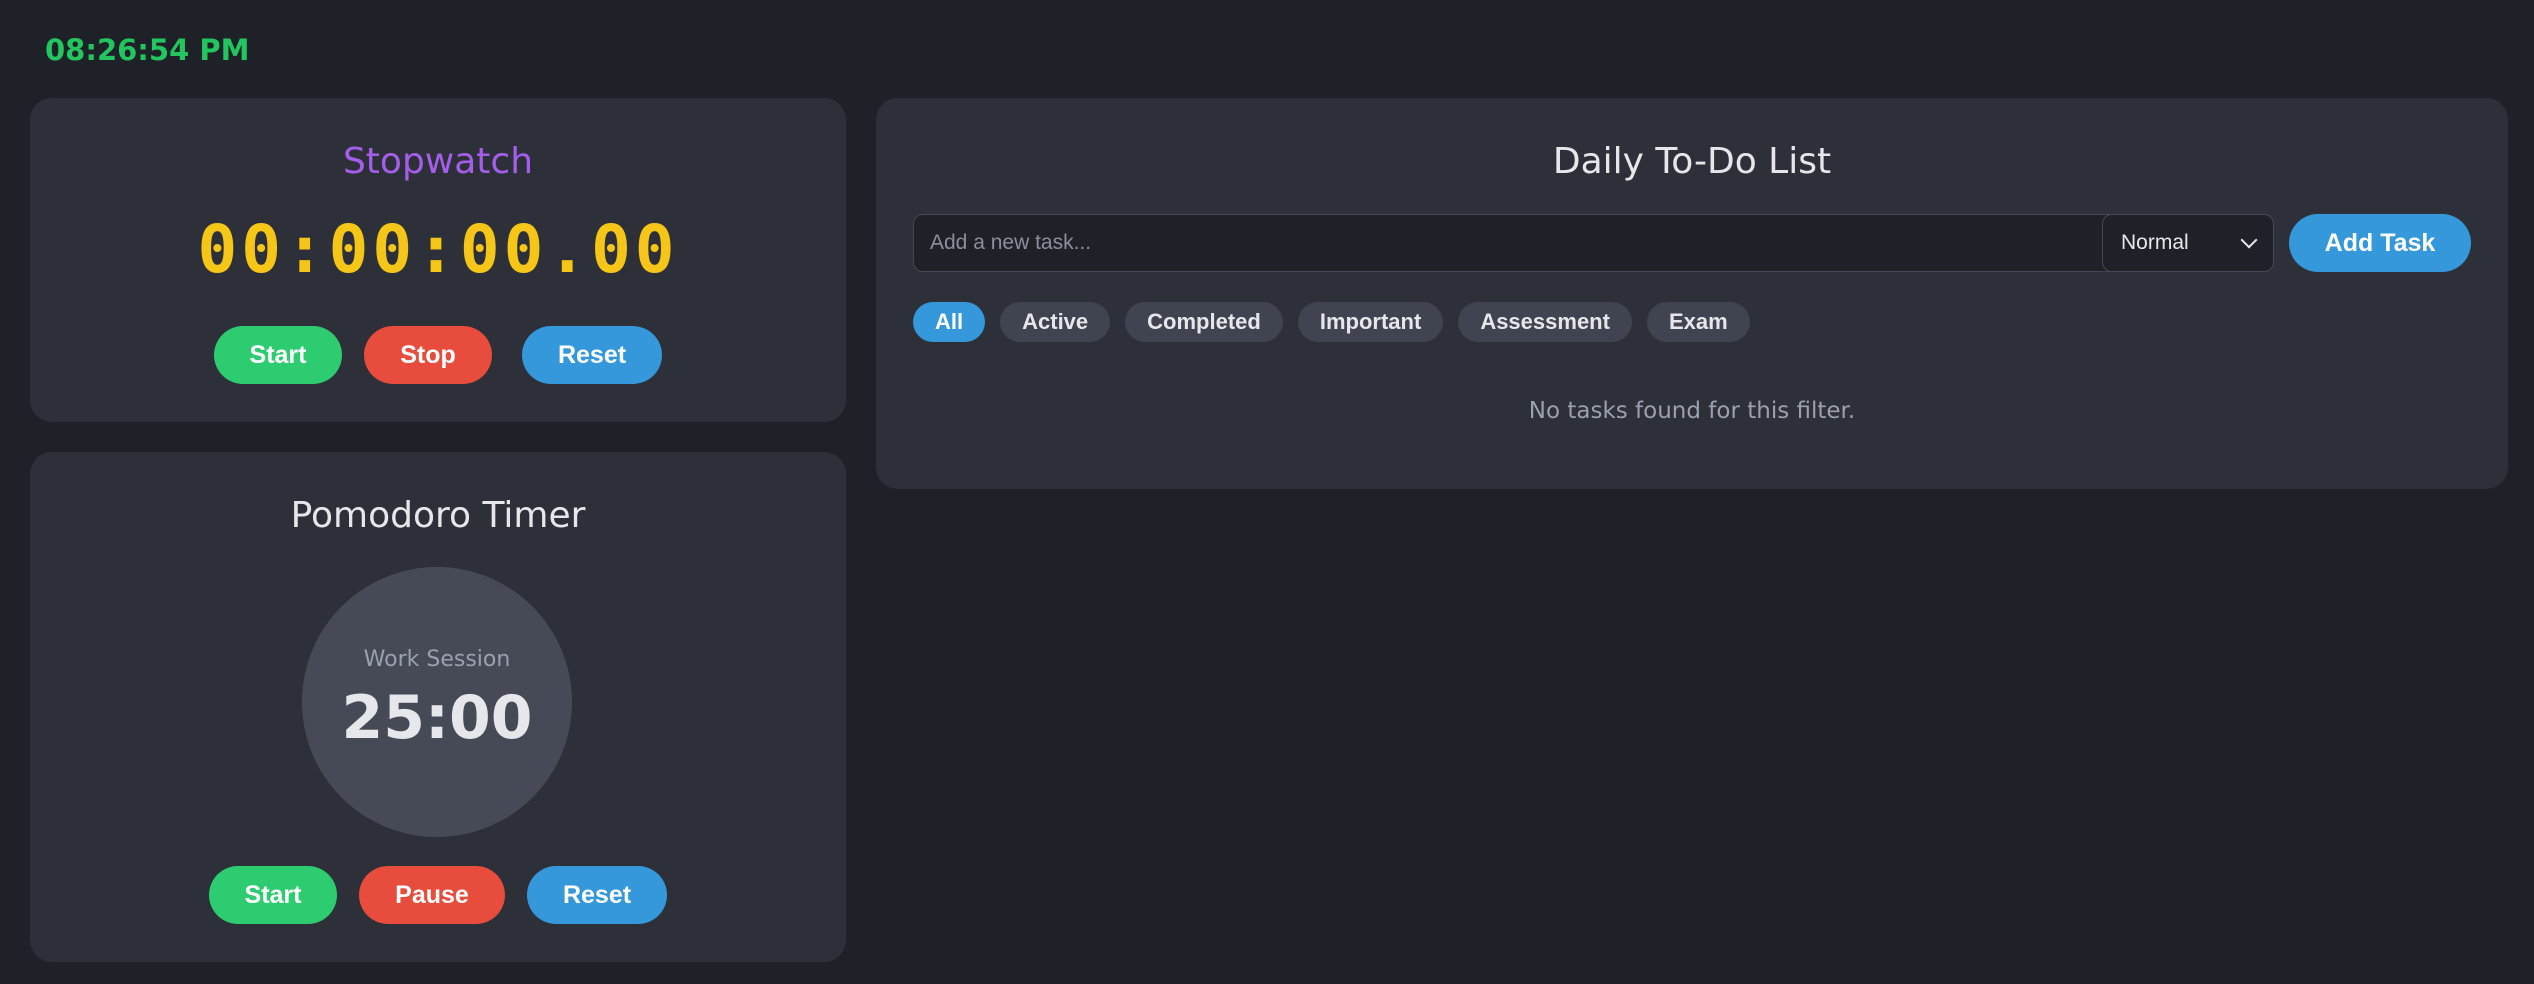 The height and width of the screenshot is (984, 2534). Describe the element at coordinates (1055, 322) in the screenshot. I see `filter-active: Active` at that location.